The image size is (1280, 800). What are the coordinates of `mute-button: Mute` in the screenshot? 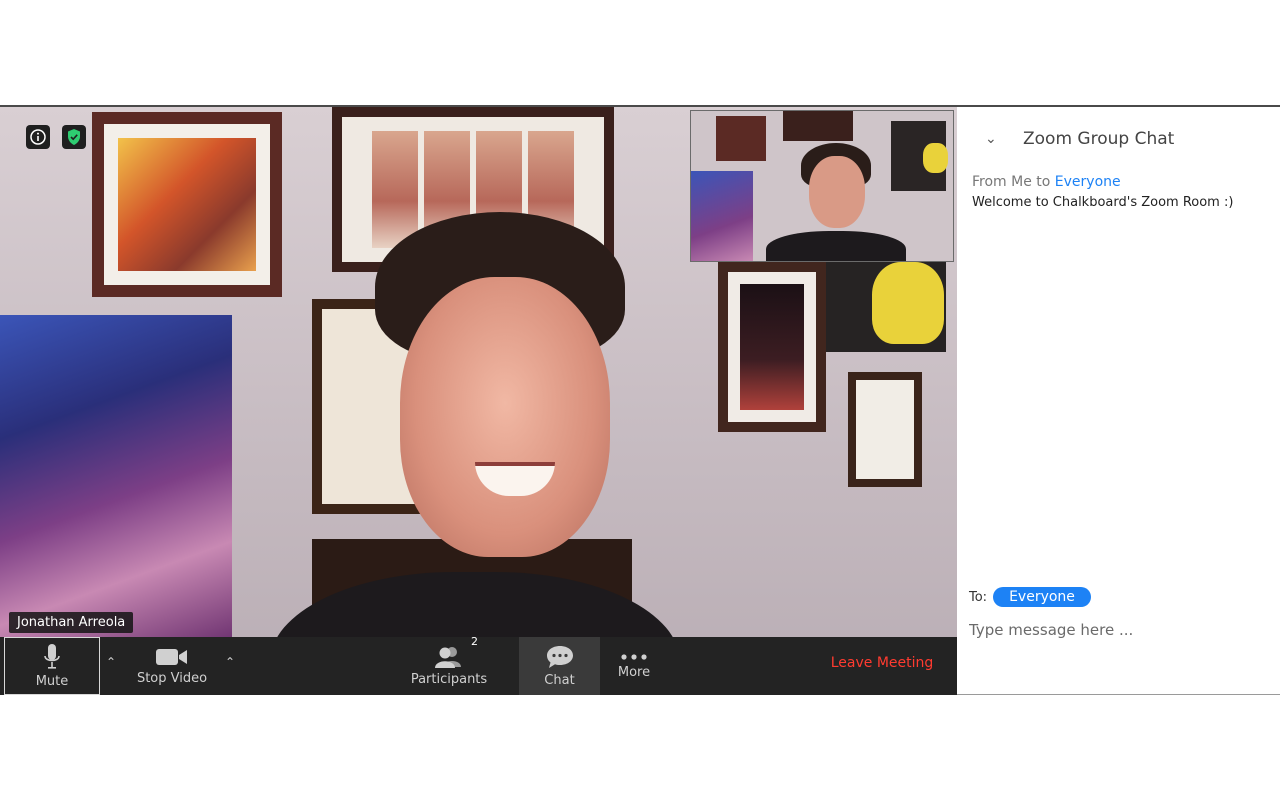 It's located at (52, 666).